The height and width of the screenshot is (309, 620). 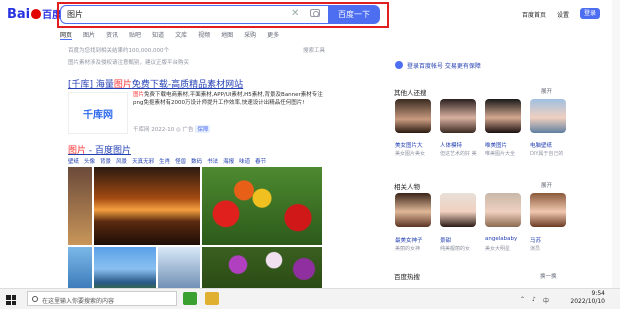 What do you see at coordinates (590, 13) in the screenshot?
I see `login-button: 登录` at bounding box center [590, 13].